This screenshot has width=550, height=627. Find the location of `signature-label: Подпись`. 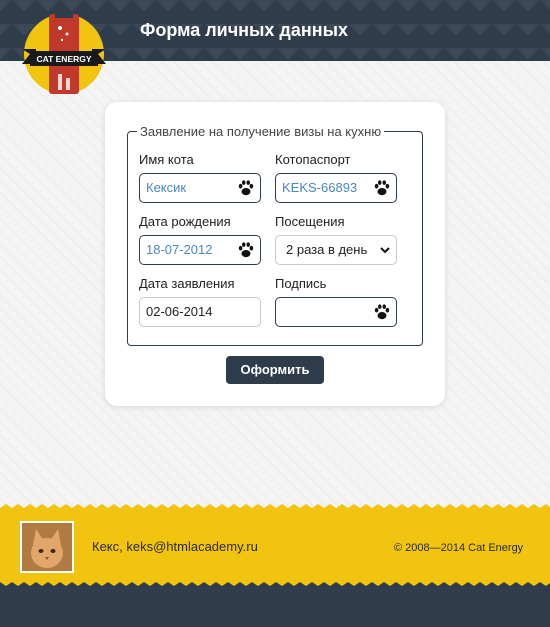

signature-label: Подпись is located at coordinates (301, 283).